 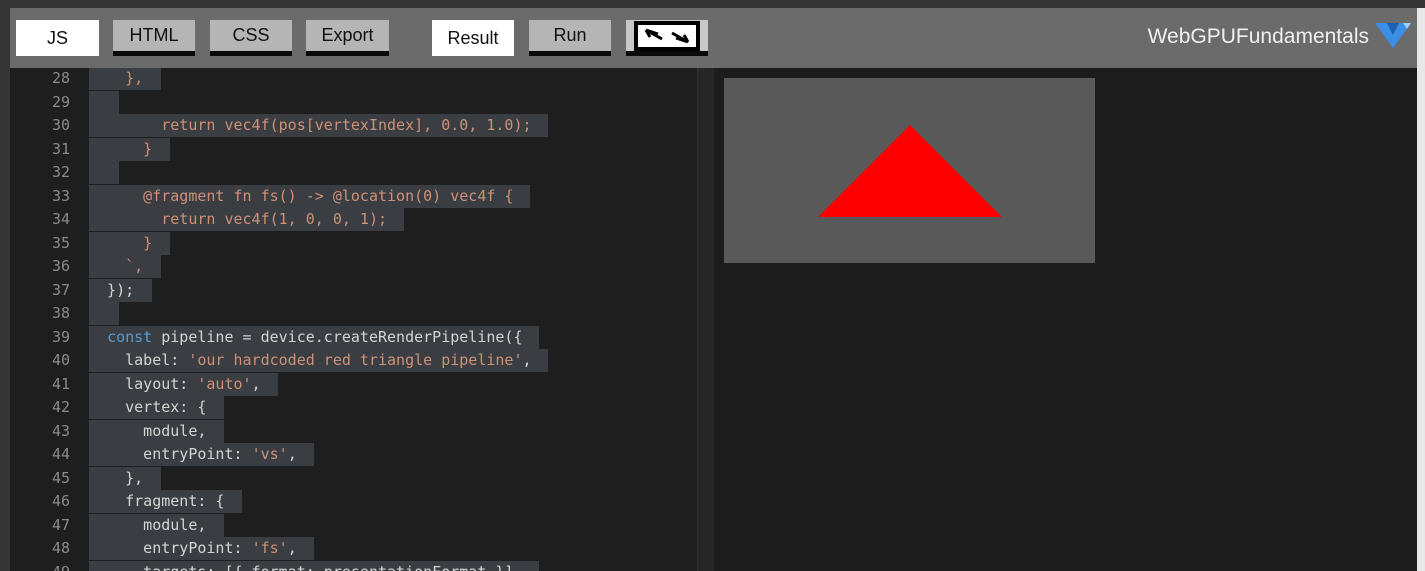 I want to click on code-line: vertex: {, so click(x=147, y=409).